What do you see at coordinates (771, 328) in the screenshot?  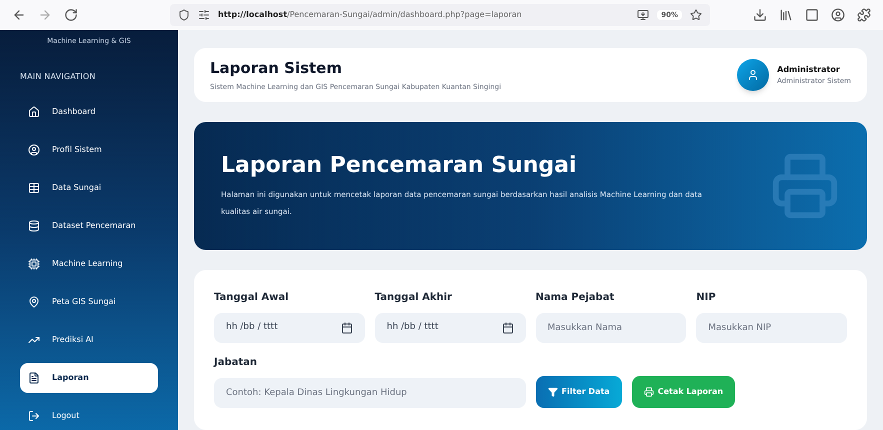 I see `input-field: Masukkan NIP` at bounding box center [771, 328].